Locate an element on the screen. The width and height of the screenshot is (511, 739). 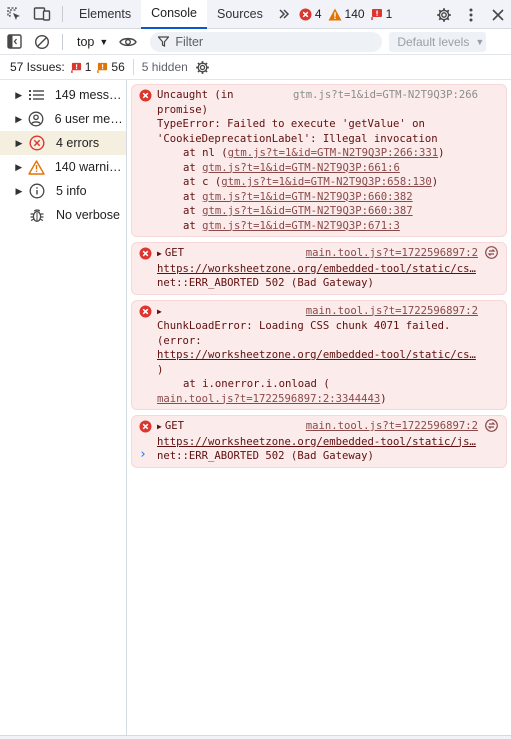
sidebar-item-errors: ▶ 4 errors is located at coordinates (63, 143).